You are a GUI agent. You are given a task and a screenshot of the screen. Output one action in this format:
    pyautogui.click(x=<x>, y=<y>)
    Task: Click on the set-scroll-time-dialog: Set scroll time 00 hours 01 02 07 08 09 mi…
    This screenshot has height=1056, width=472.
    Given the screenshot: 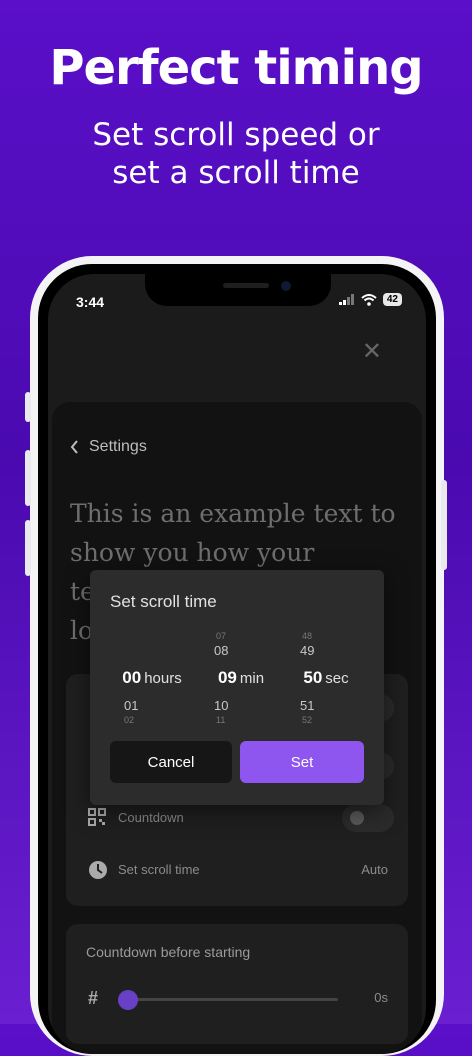 What is the action you would take?
    pyautogui.click(x=237, y=687)
    